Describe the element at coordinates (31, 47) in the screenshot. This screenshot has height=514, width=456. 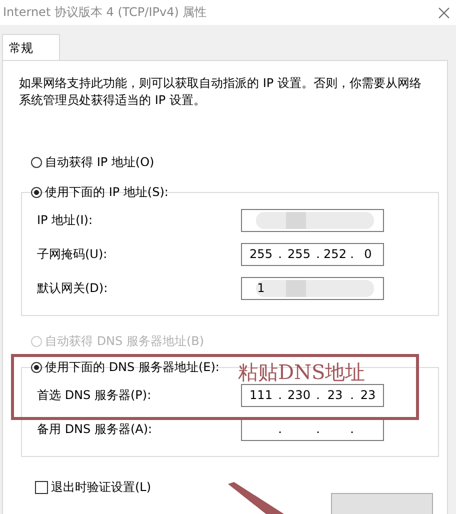
I see `tab: 常规` at that location.